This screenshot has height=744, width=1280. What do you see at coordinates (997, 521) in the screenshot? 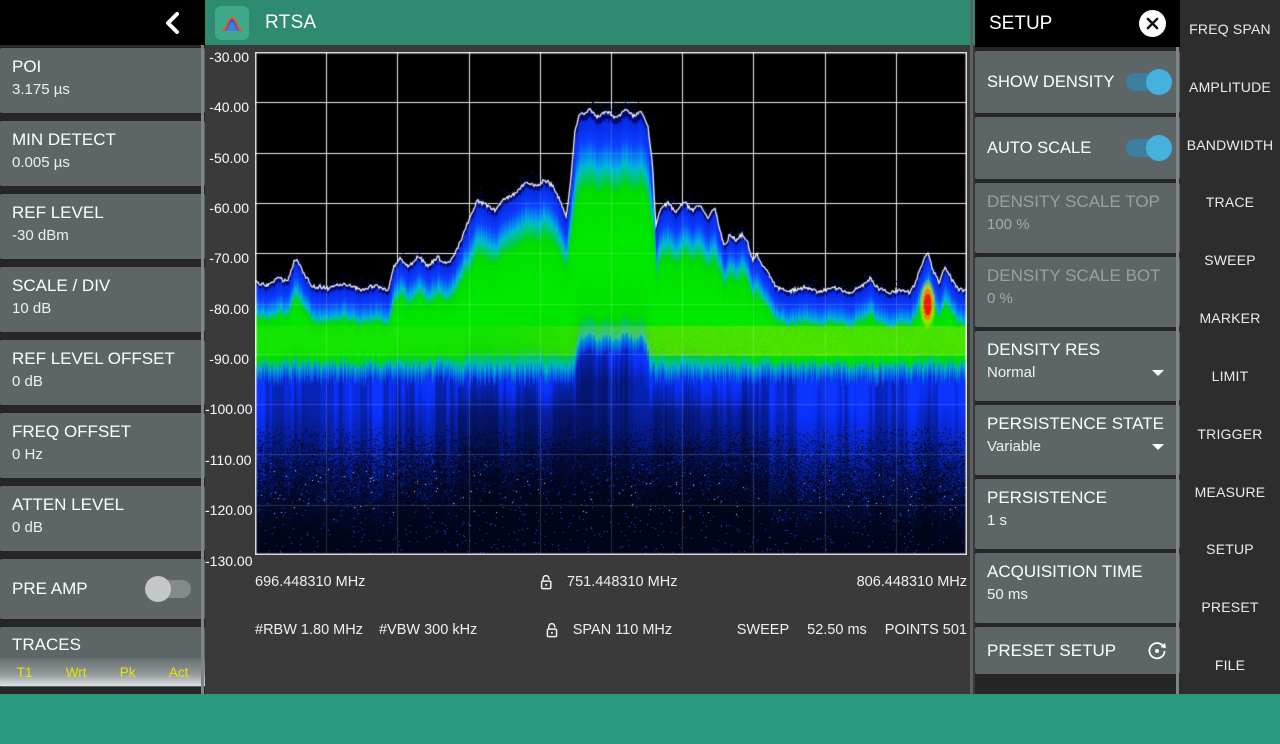
I see `setting-value: 1 s` at bounding box center [997, 521].